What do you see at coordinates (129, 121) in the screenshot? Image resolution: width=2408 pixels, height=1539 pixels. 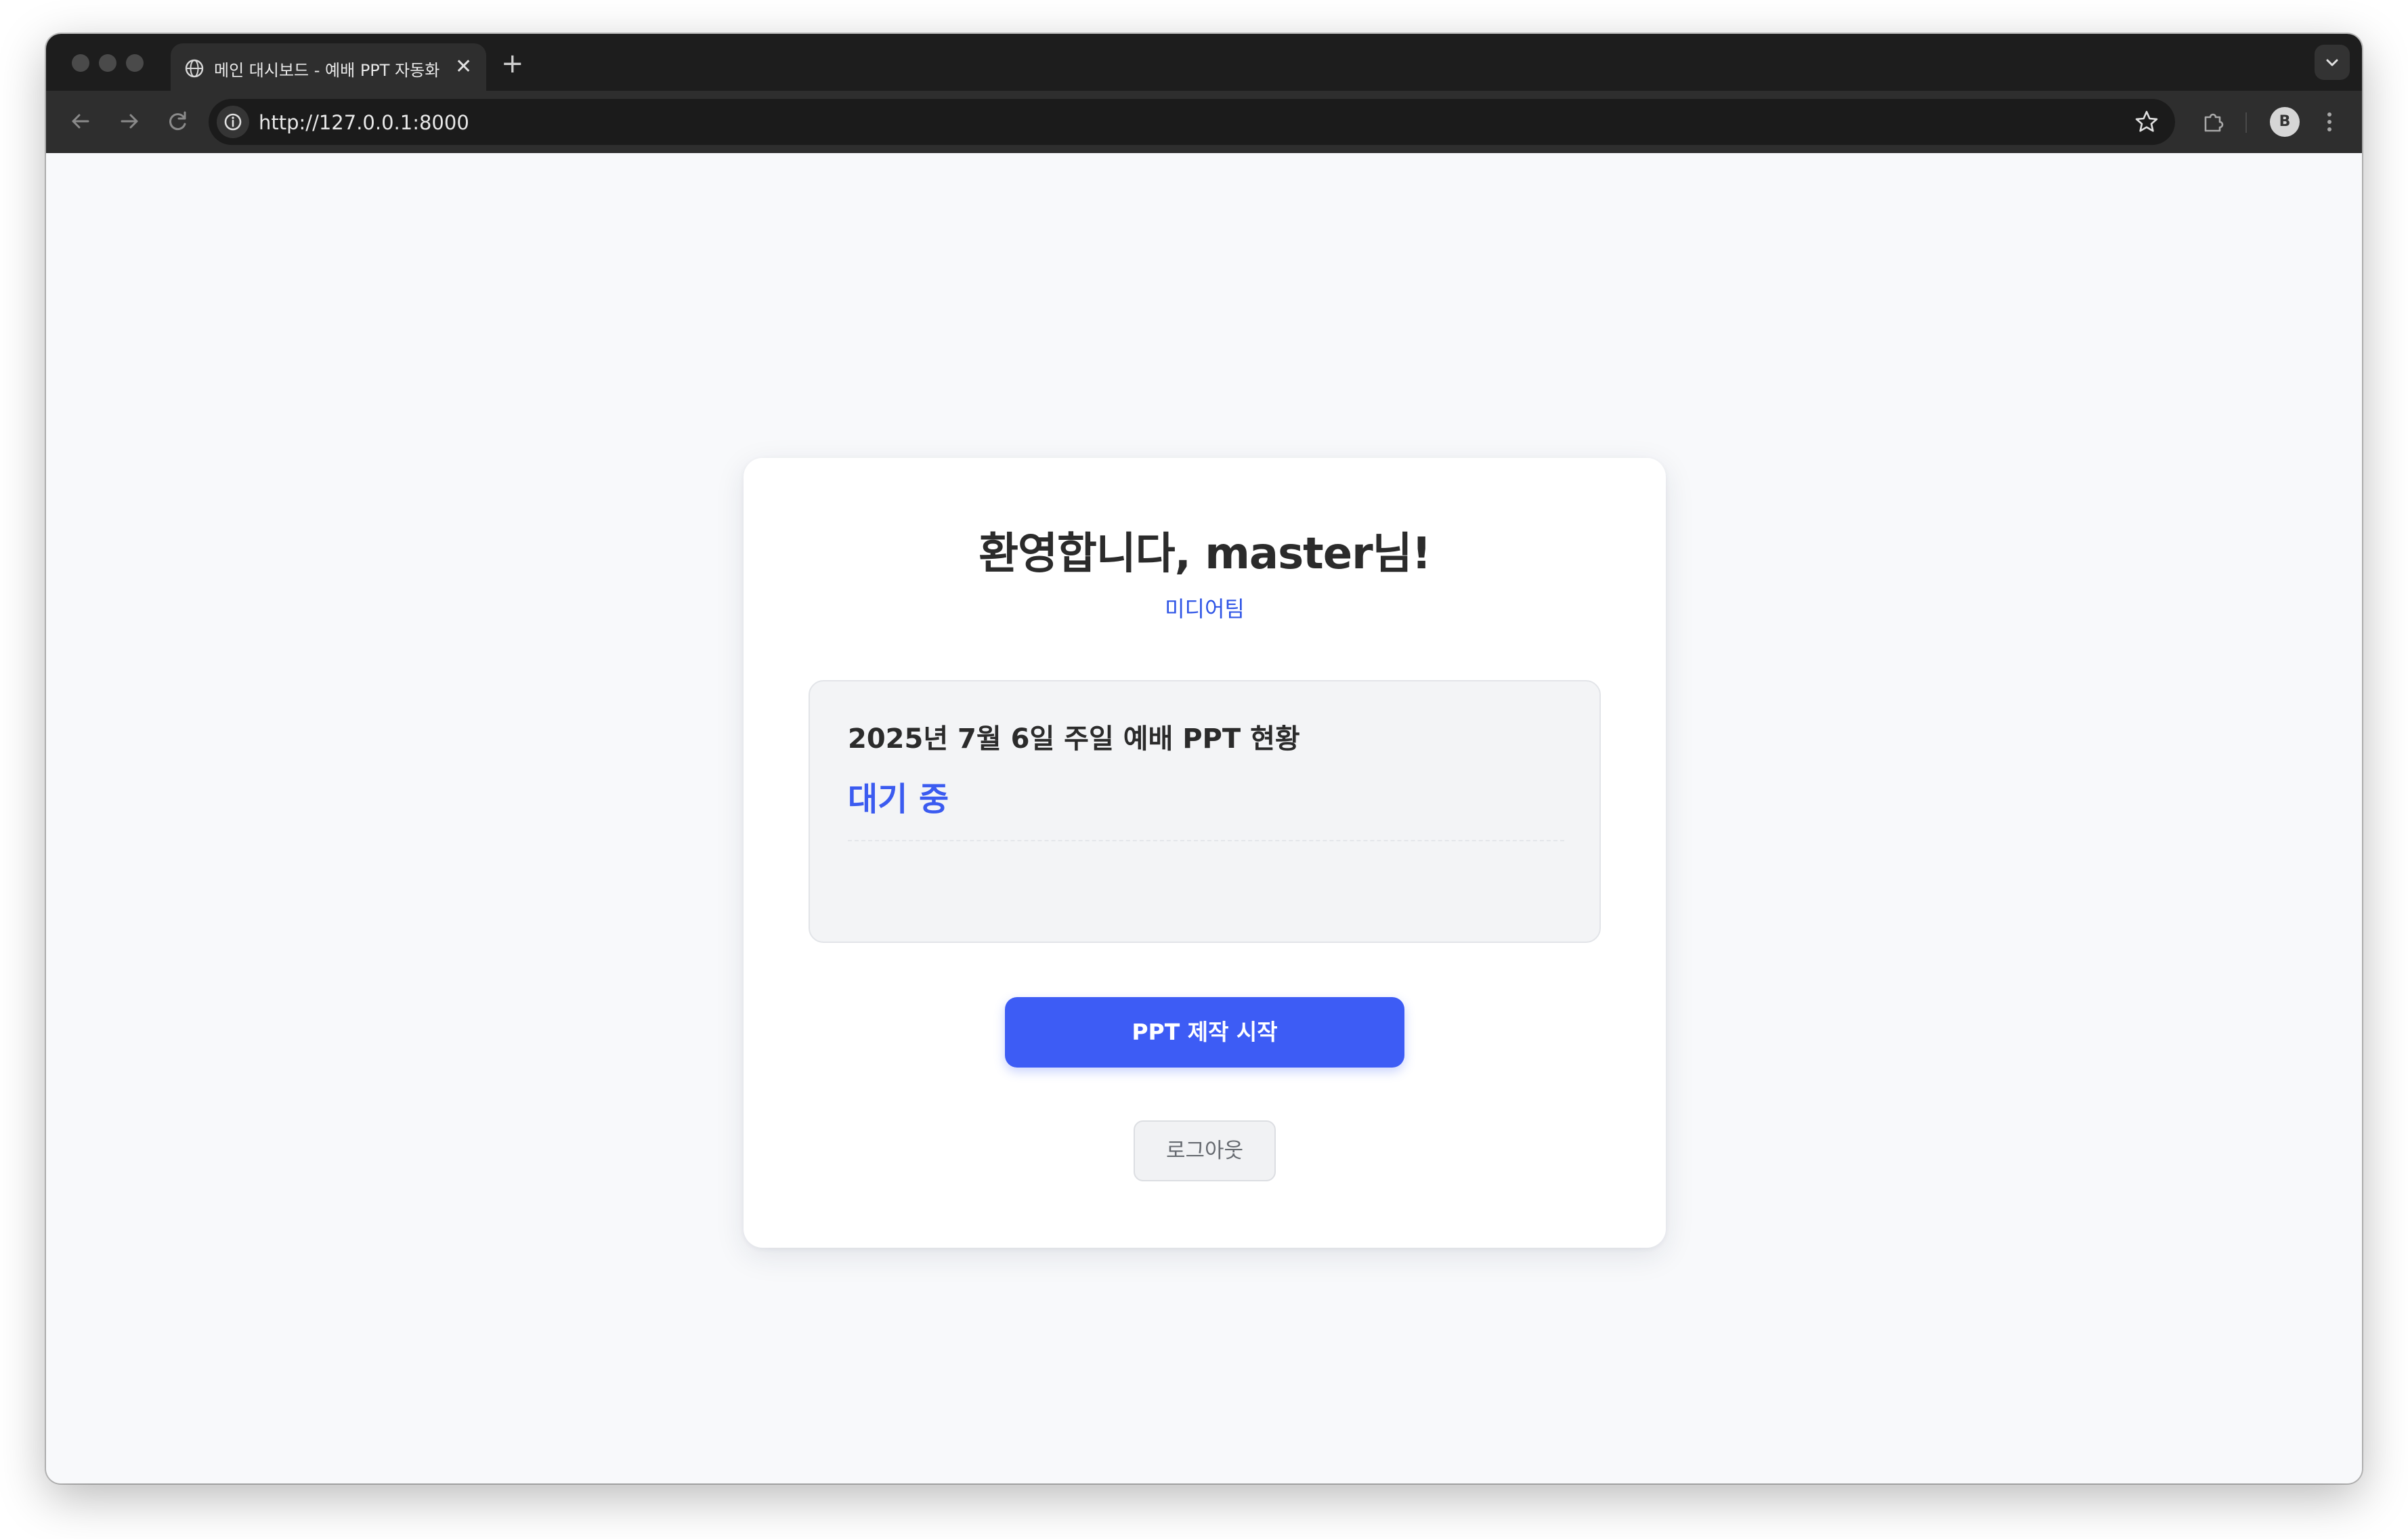 I see `forward-arrow-icon` at bounding box center [129, 121].